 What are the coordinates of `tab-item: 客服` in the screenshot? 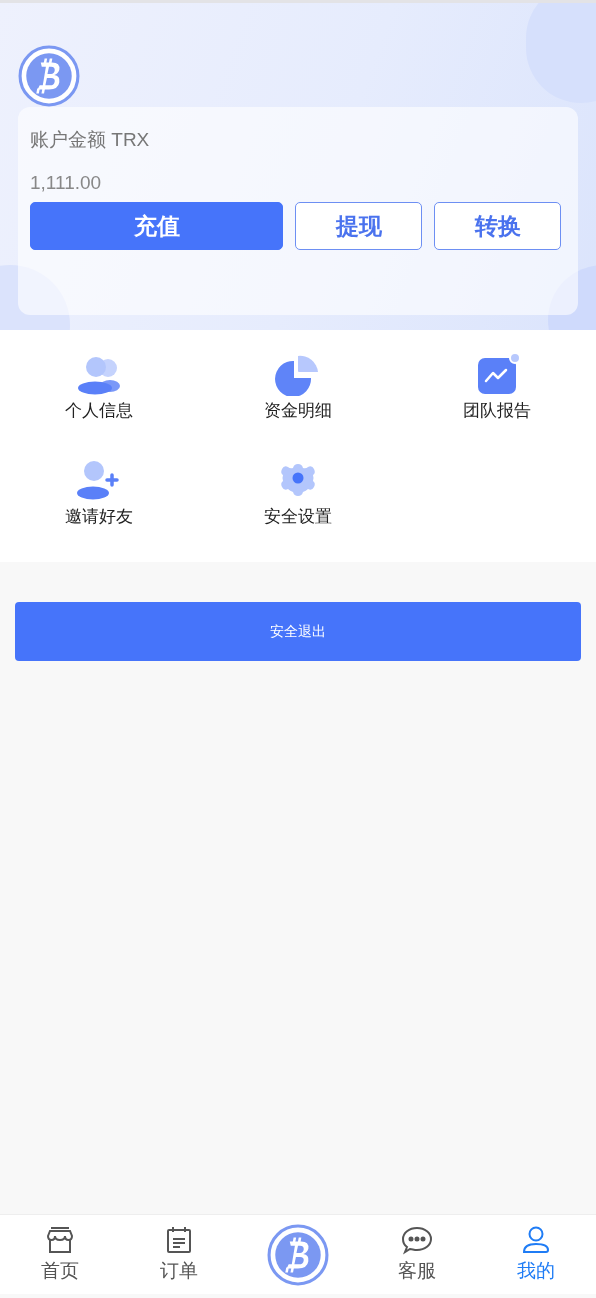 It's located at (417, 1254).